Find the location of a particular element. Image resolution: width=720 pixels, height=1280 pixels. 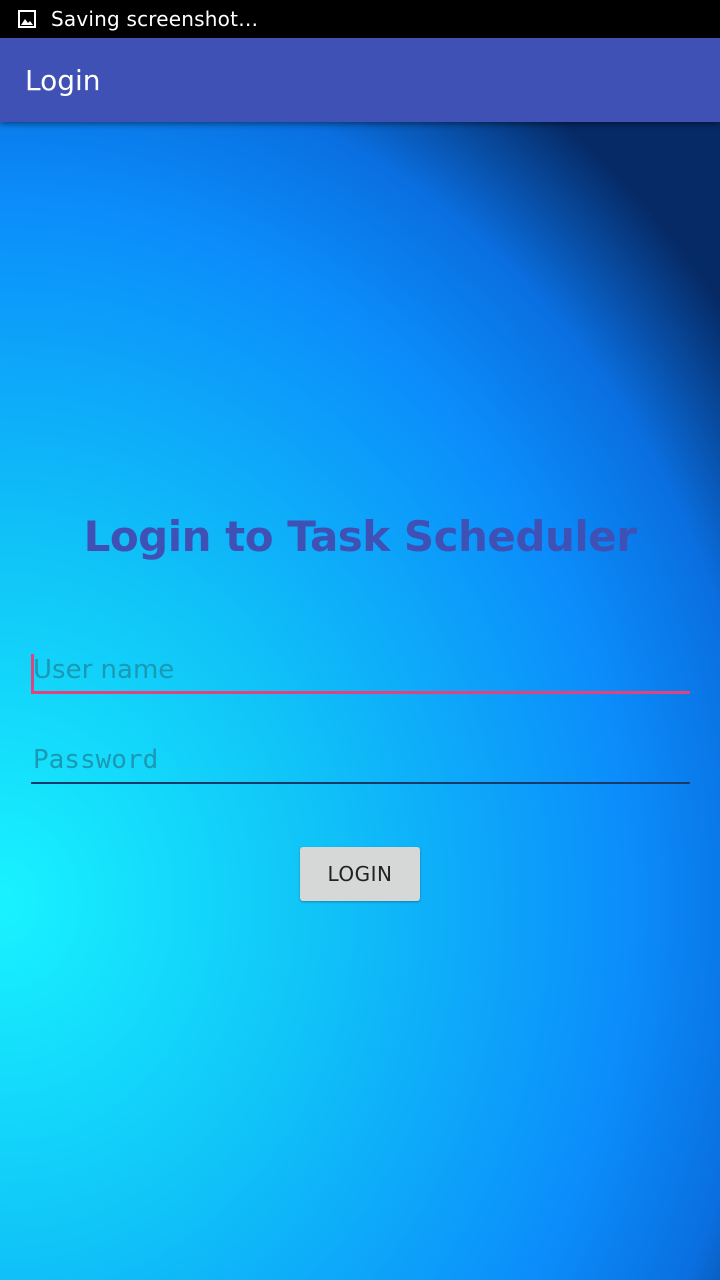

page-title: Login to Task Scheduler is located at coordinates (360, 536).